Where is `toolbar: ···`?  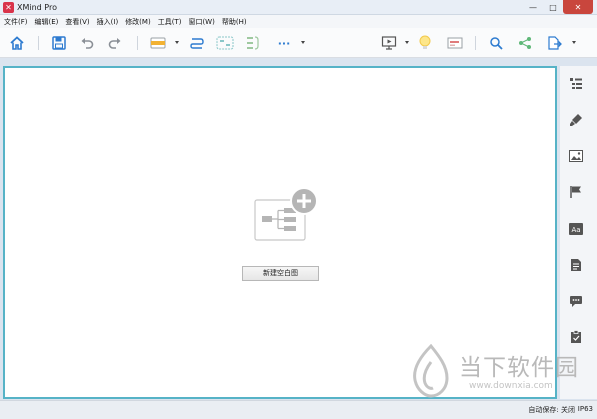
toolbar: ··· is located at coordinates (298, 43).